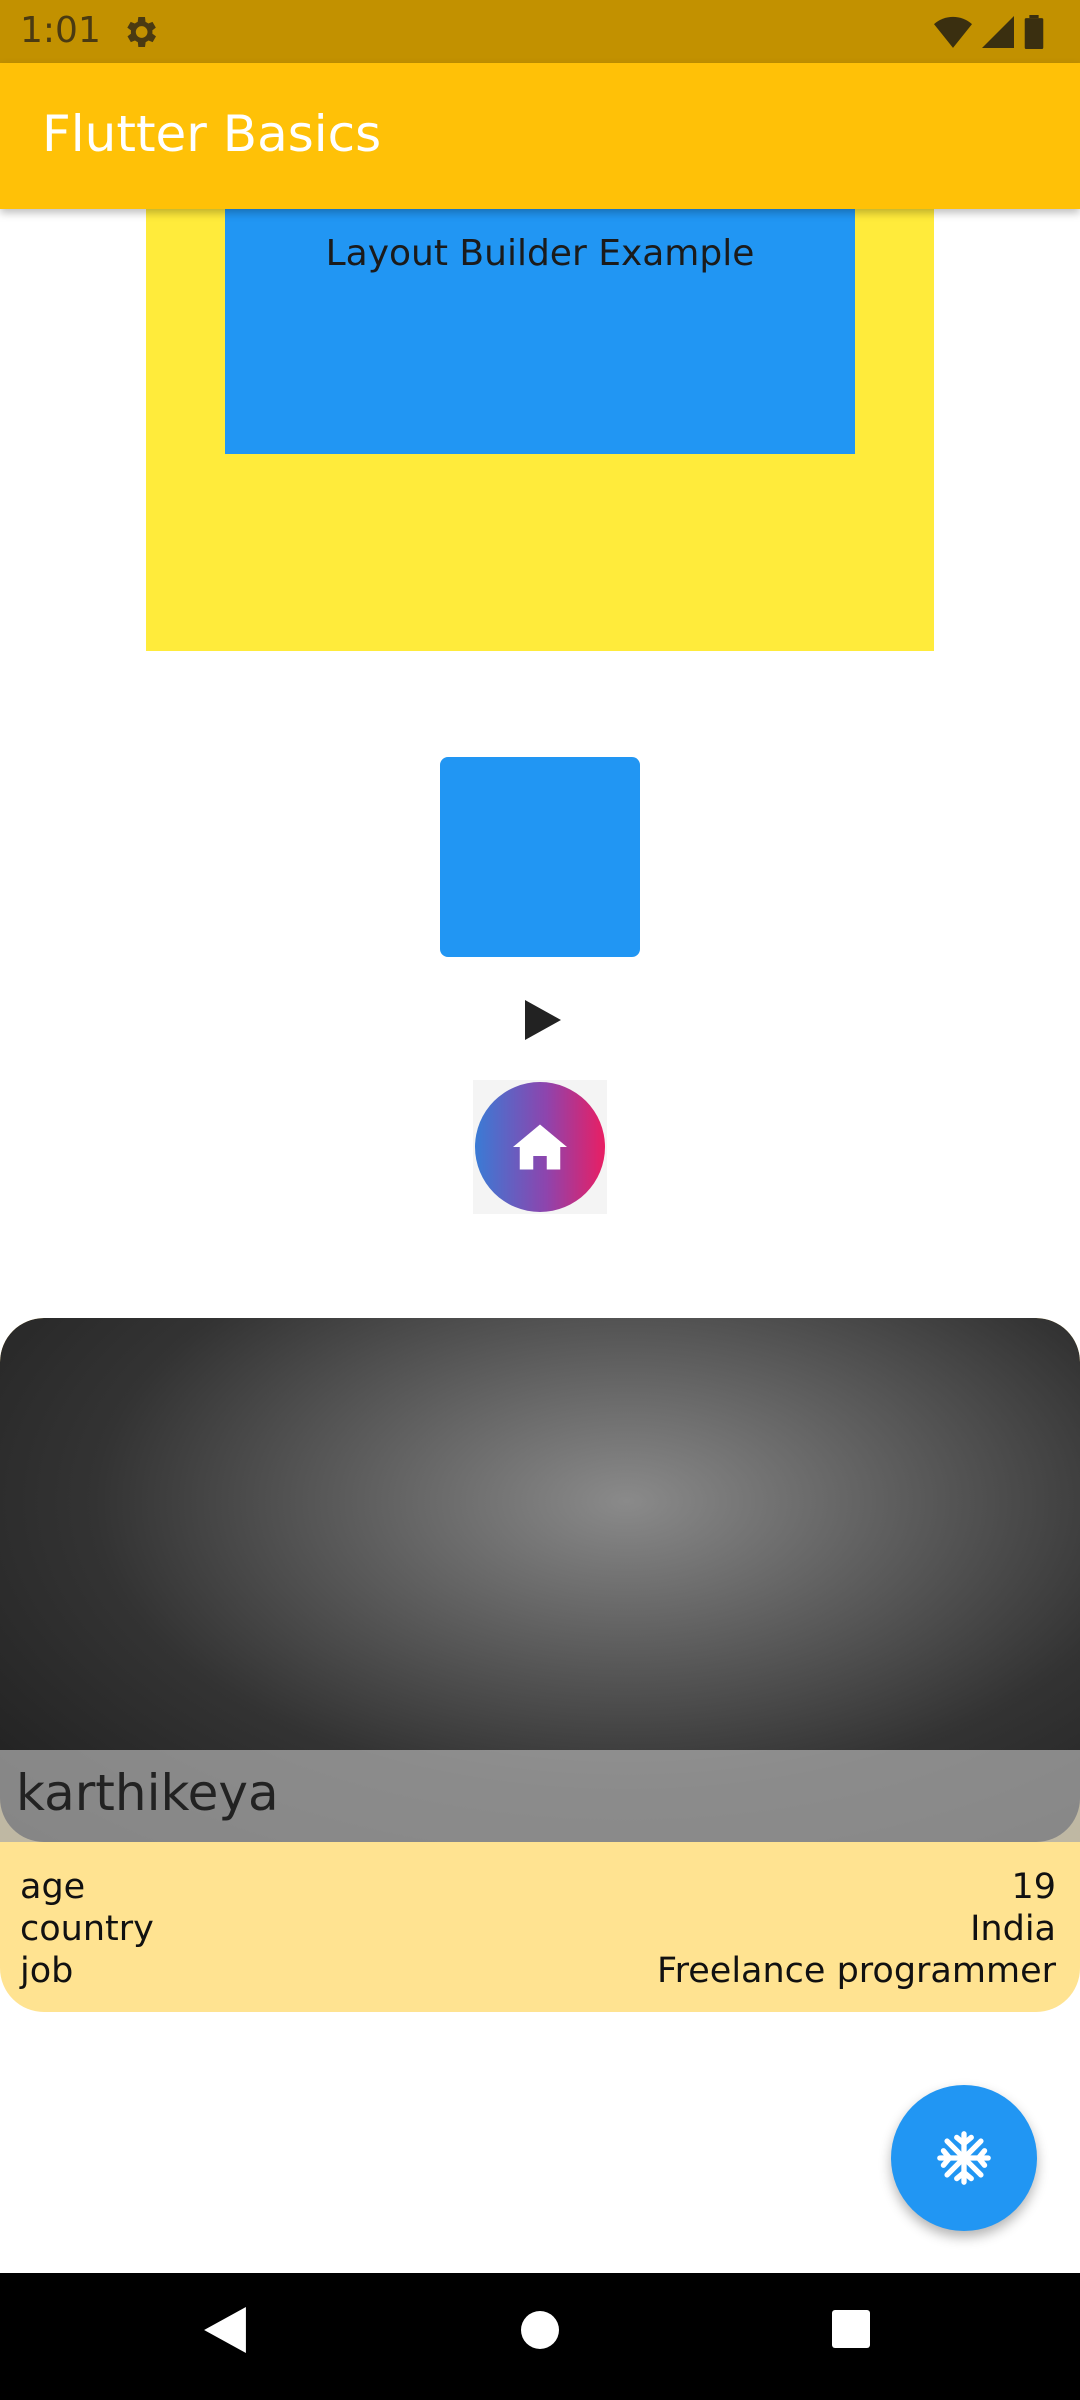 This screenshot has width=1080, height=2400. I want to click on app-bar: Flutter Basics, so click(540, 136).